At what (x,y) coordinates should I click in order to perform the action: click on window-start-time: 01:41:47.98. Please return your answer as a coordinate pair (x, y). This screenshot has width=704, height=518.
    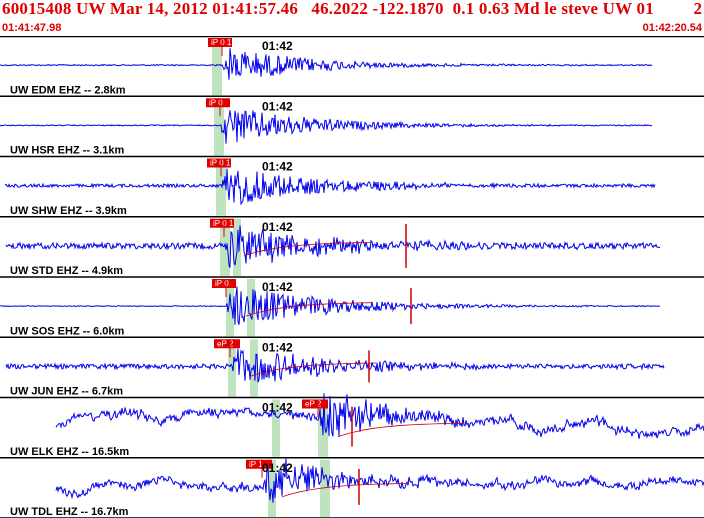
    Looking at the image, I should click on (32, 28).